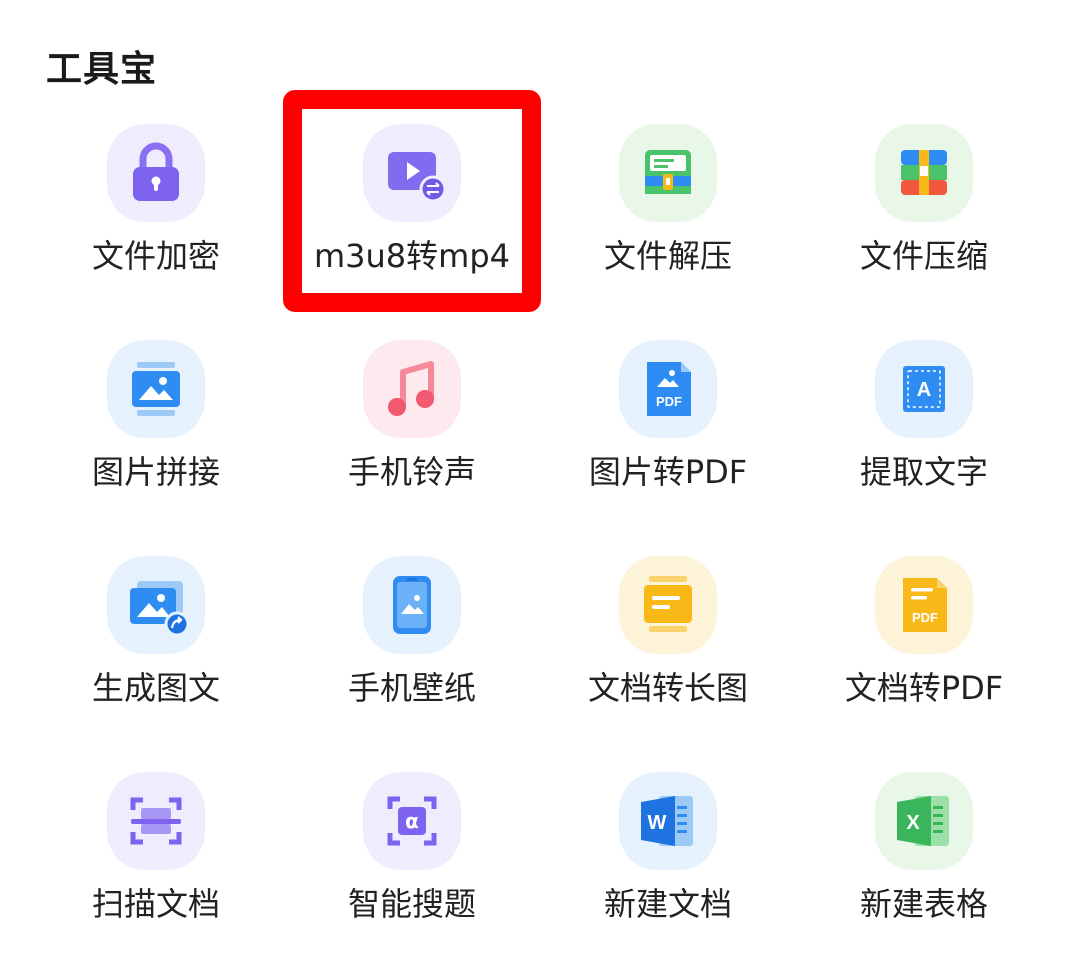  I want to click on tool-new-spreadsheet: X 新建表格, so click(924, 846).